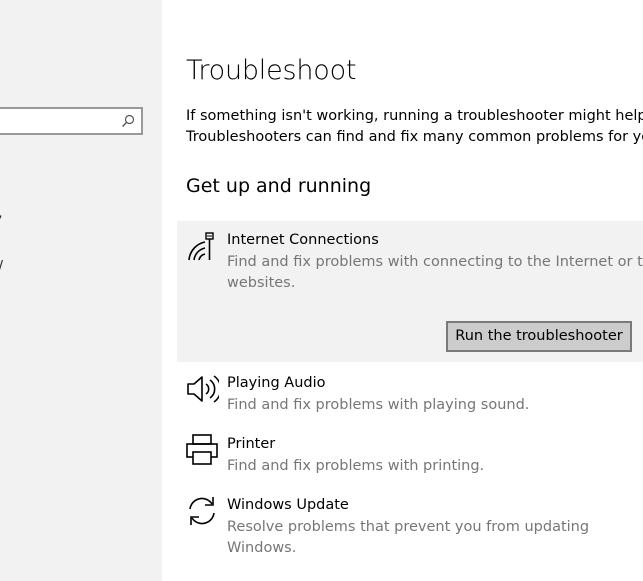 This screenshot has width=643, height=581. I want to click on troubleshooter-description-line: Find and fix problems with printing., so click(356, 466).